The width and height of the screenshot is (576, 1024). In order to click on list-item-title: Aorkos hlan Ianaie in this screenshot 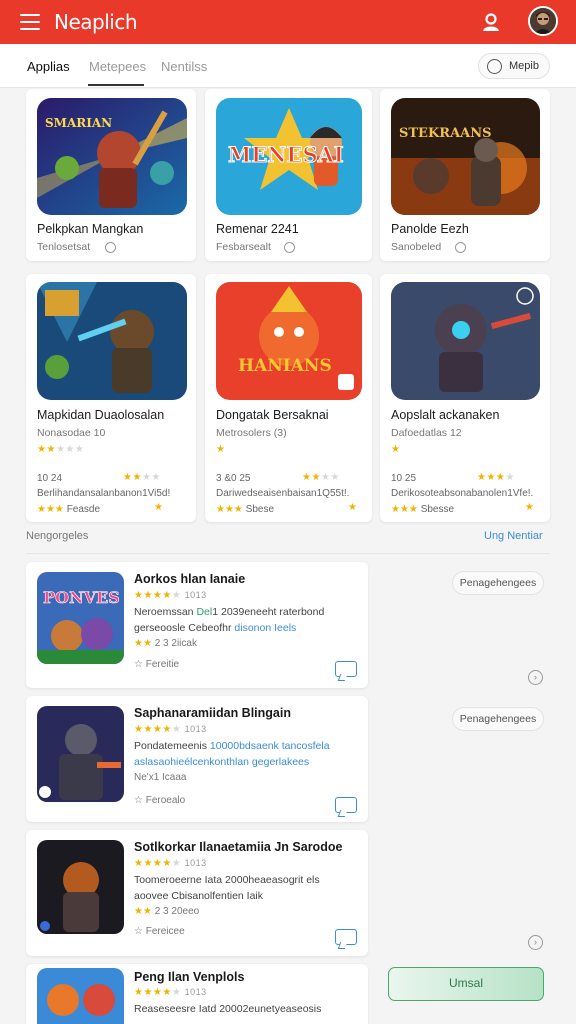, I will do `click(190, 579)`.